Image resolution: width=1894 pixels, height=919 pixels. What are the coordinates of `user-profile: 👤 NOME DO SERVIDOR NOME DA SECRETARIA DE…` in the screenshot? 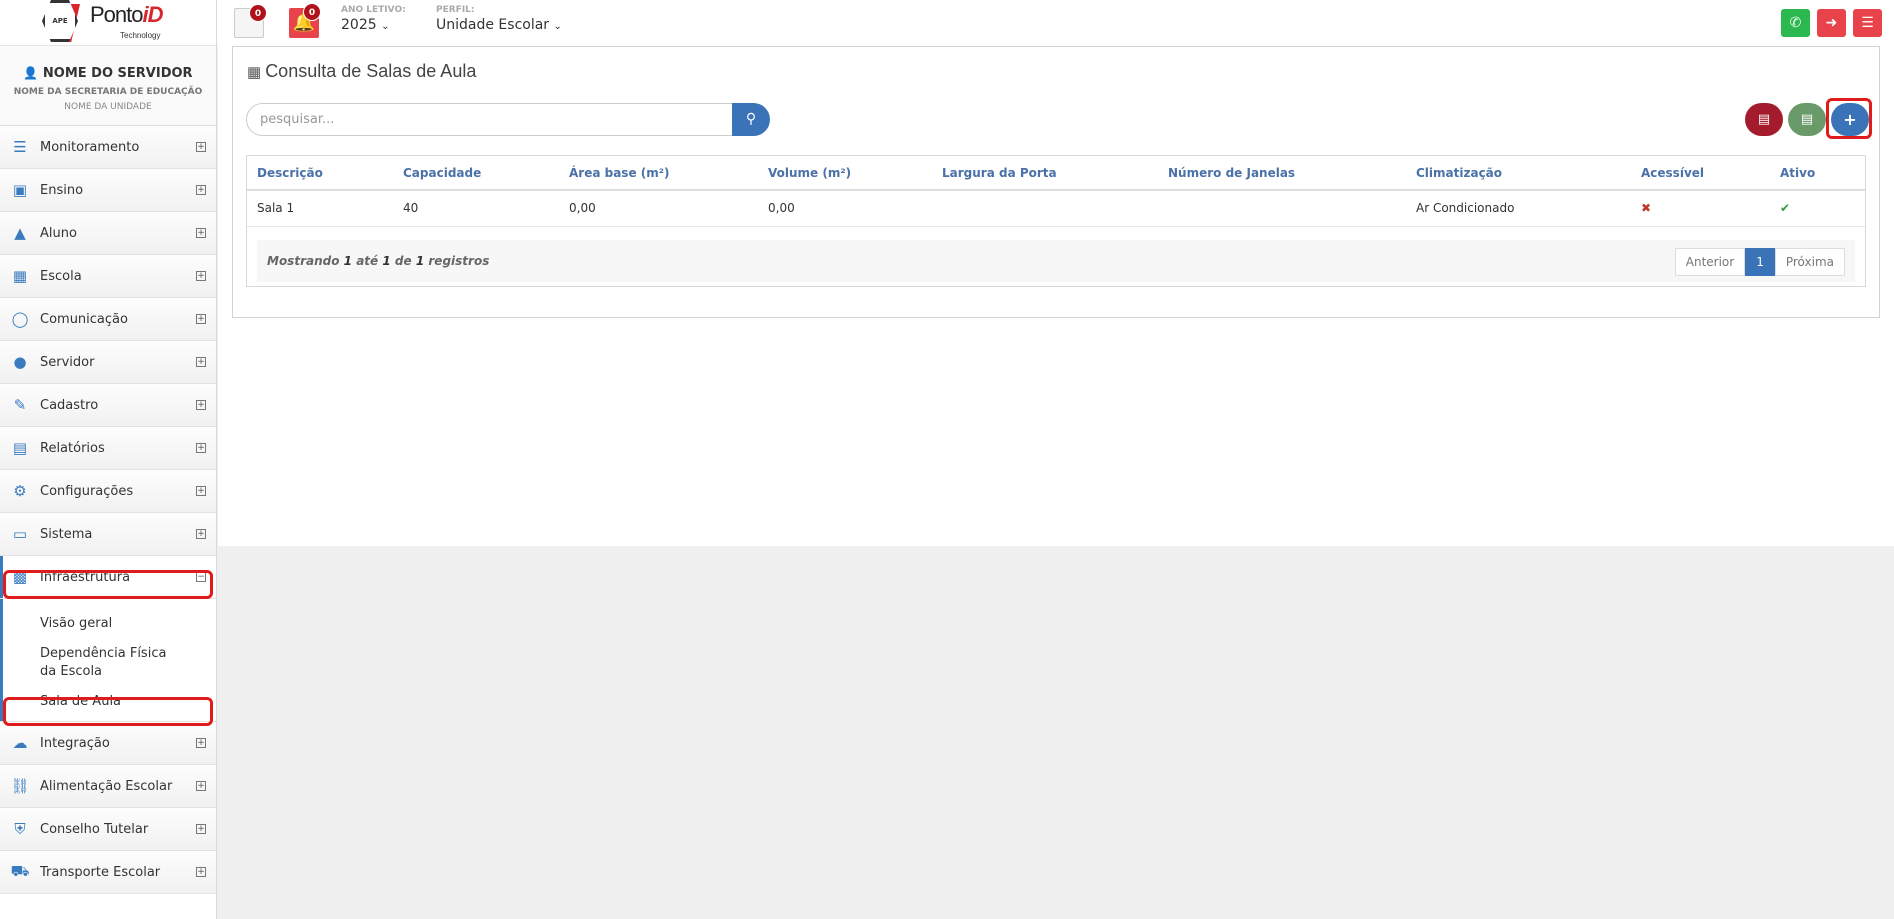 It's located at (108, 86).